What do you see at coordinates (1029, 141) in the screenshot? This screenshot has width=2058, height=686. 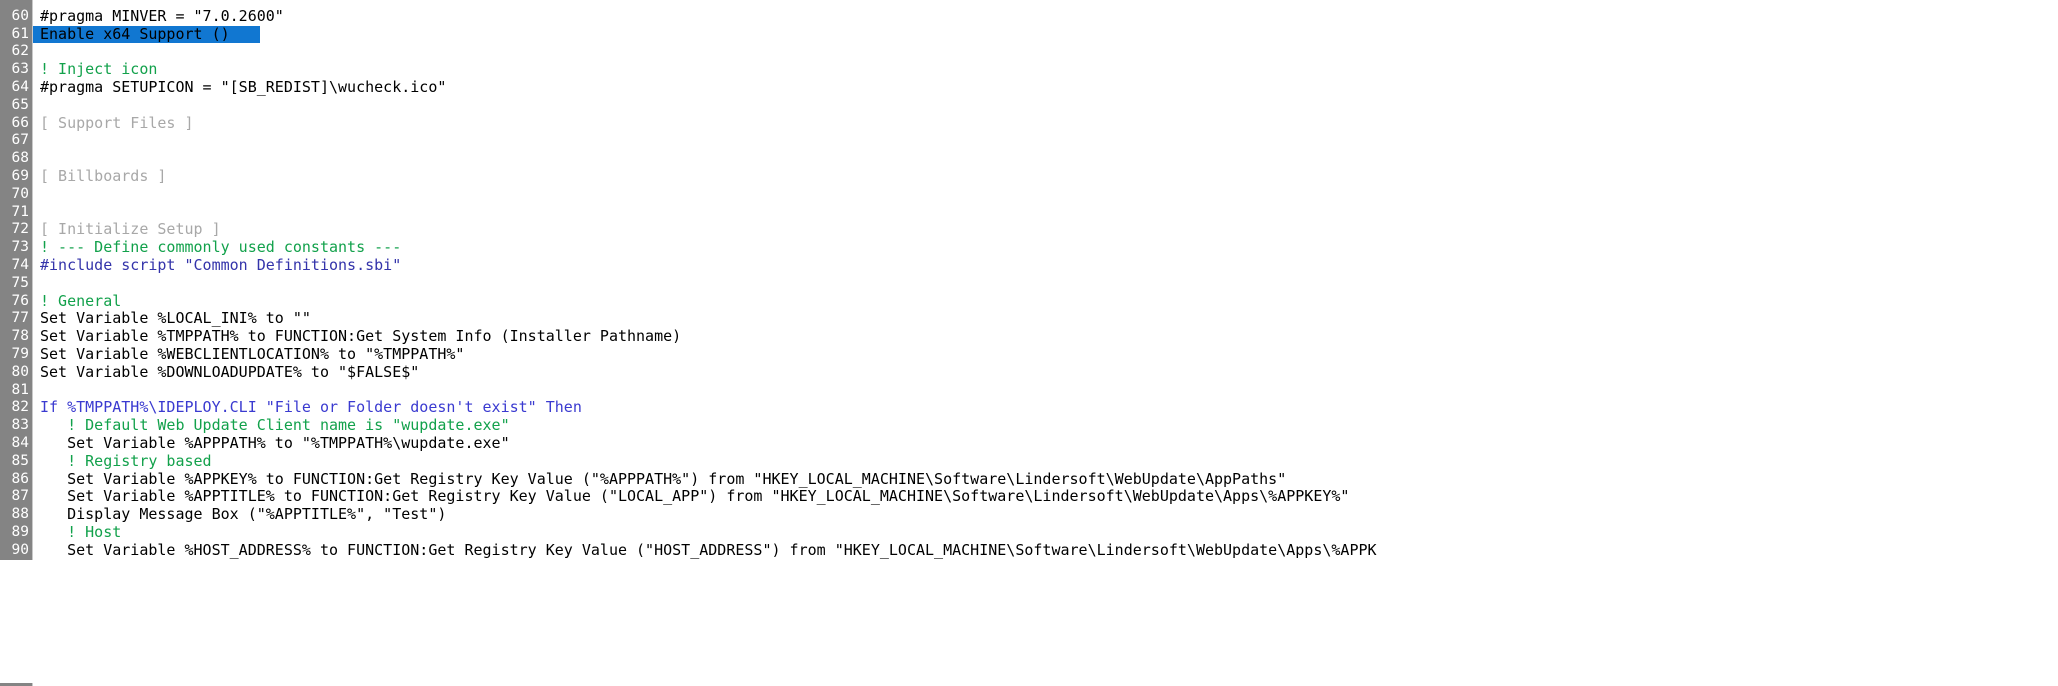 I see `code-line: 67` at bounding box center [1029, 141].